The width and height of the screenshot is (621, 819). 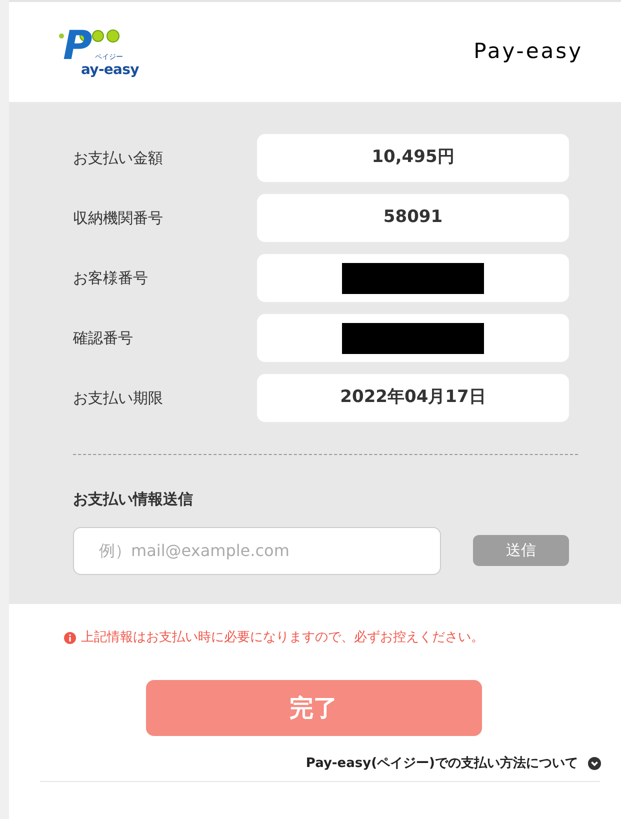 I want to click on field-label: お支払い期限, so click(x=118, y=398).